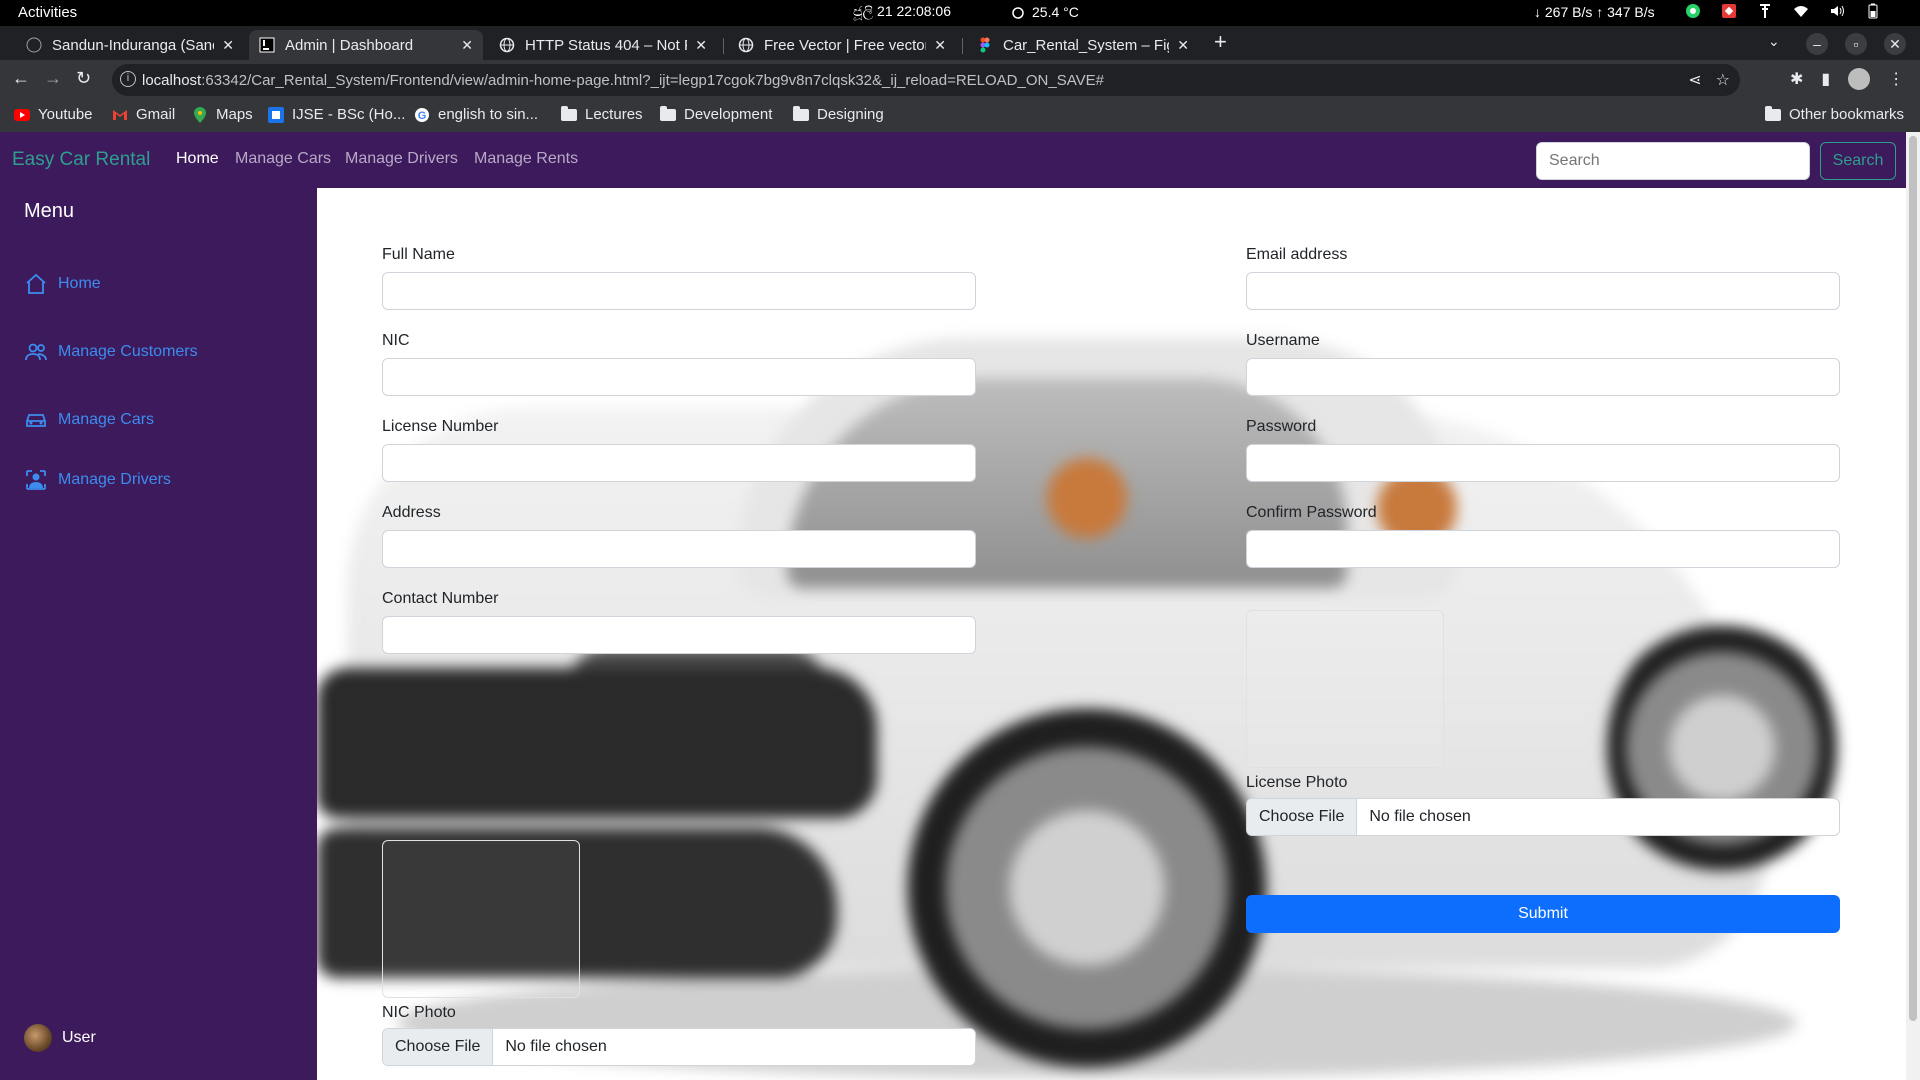 The width and height of the screenshot is (1920, 1080). What do you see at coordinates (1895, 44) in the screenshot?
I see `close-window-icon: ✕` at bounding box center [1895, 44].